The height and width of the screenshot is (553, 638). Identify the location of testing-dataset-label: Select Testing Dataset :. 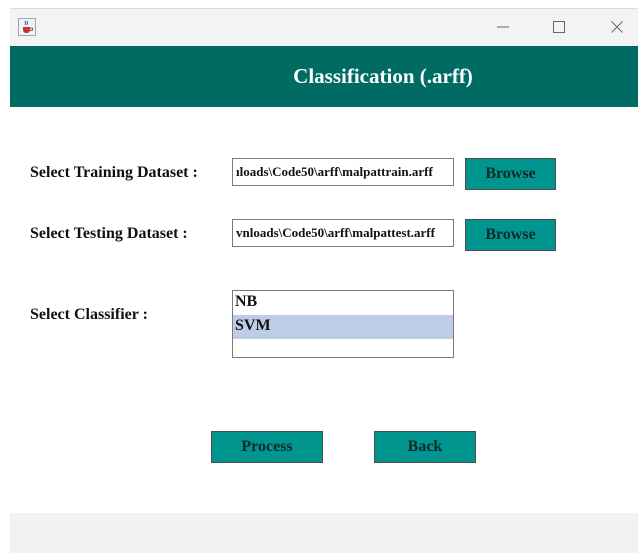
(109, 233).